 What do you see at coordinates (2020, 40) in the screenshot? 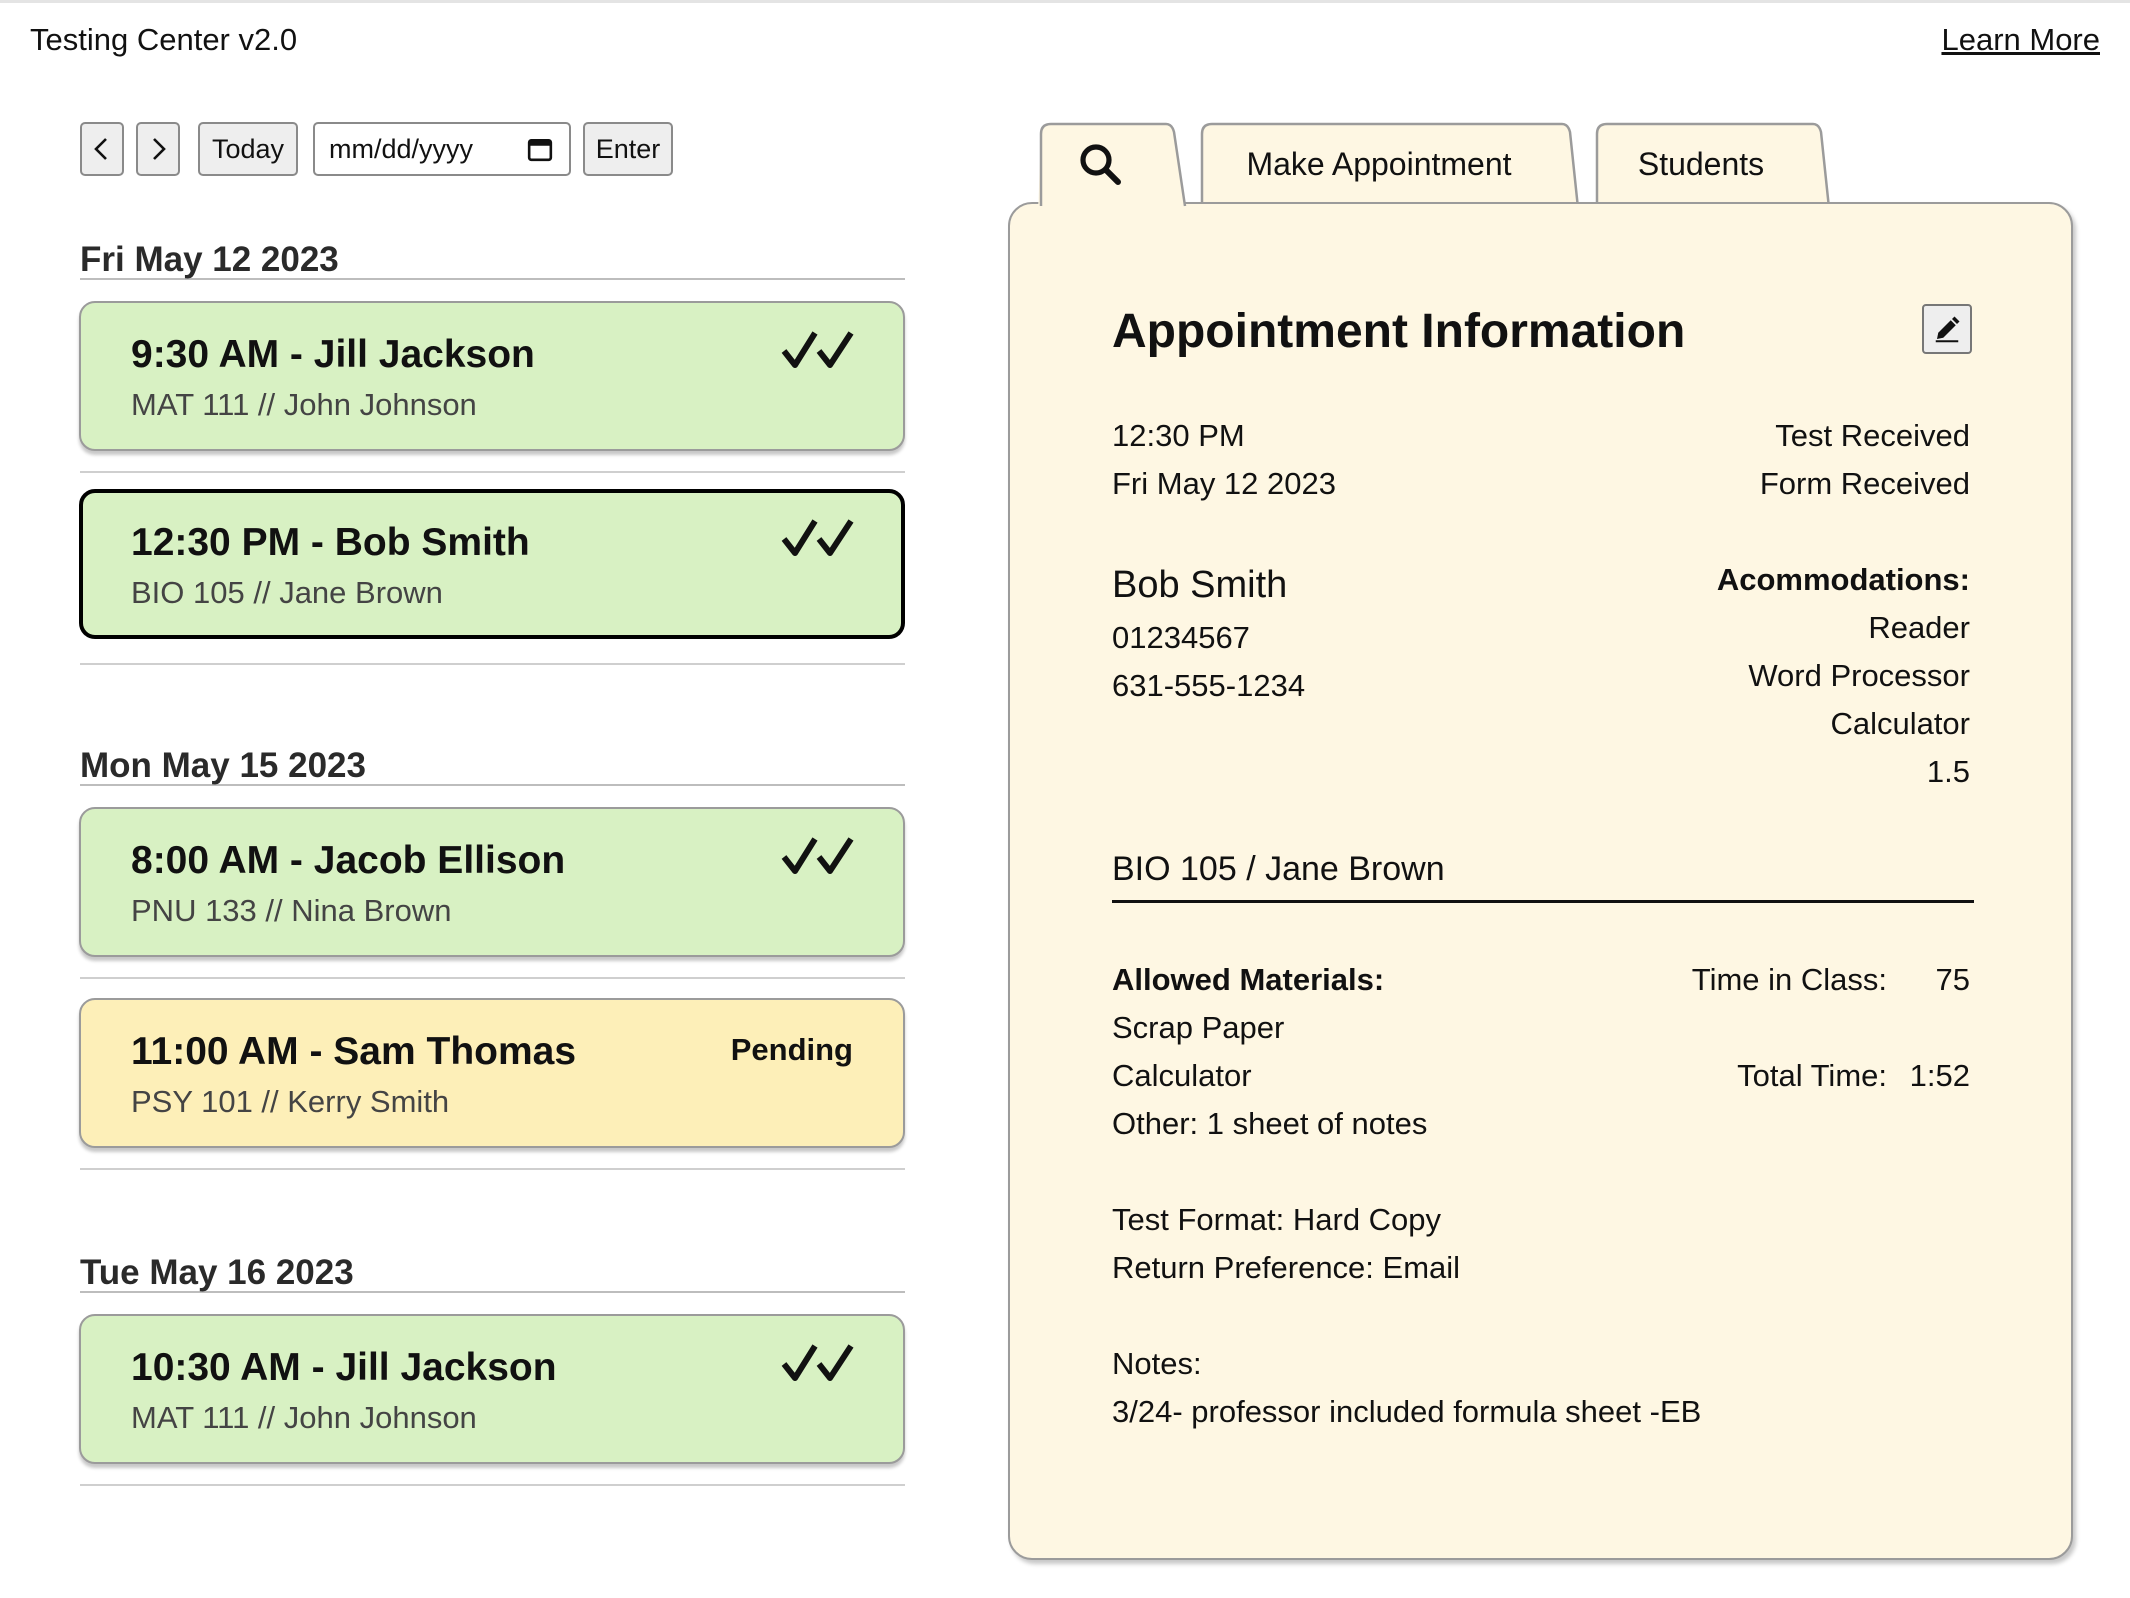
I see `learn-more-link: Learn More` at bounding box center [2020, 40].